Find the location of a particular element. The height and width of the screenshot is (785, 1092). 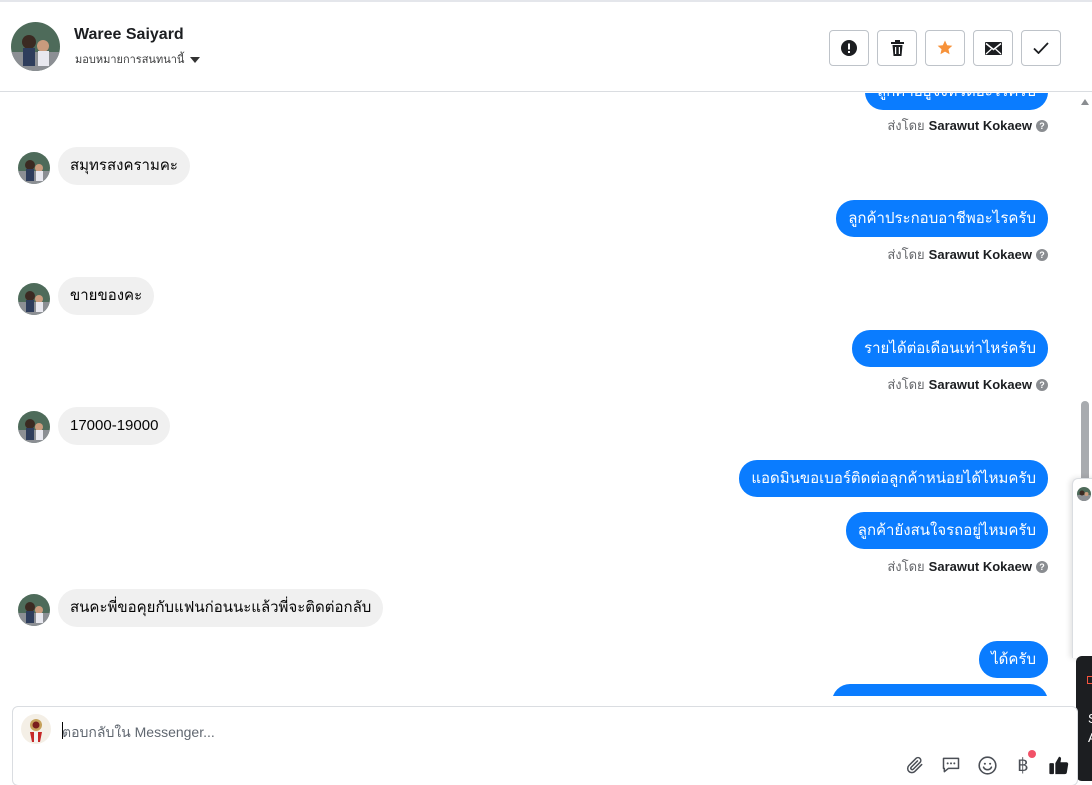

trash-icon is located at coordinates (897, 48).